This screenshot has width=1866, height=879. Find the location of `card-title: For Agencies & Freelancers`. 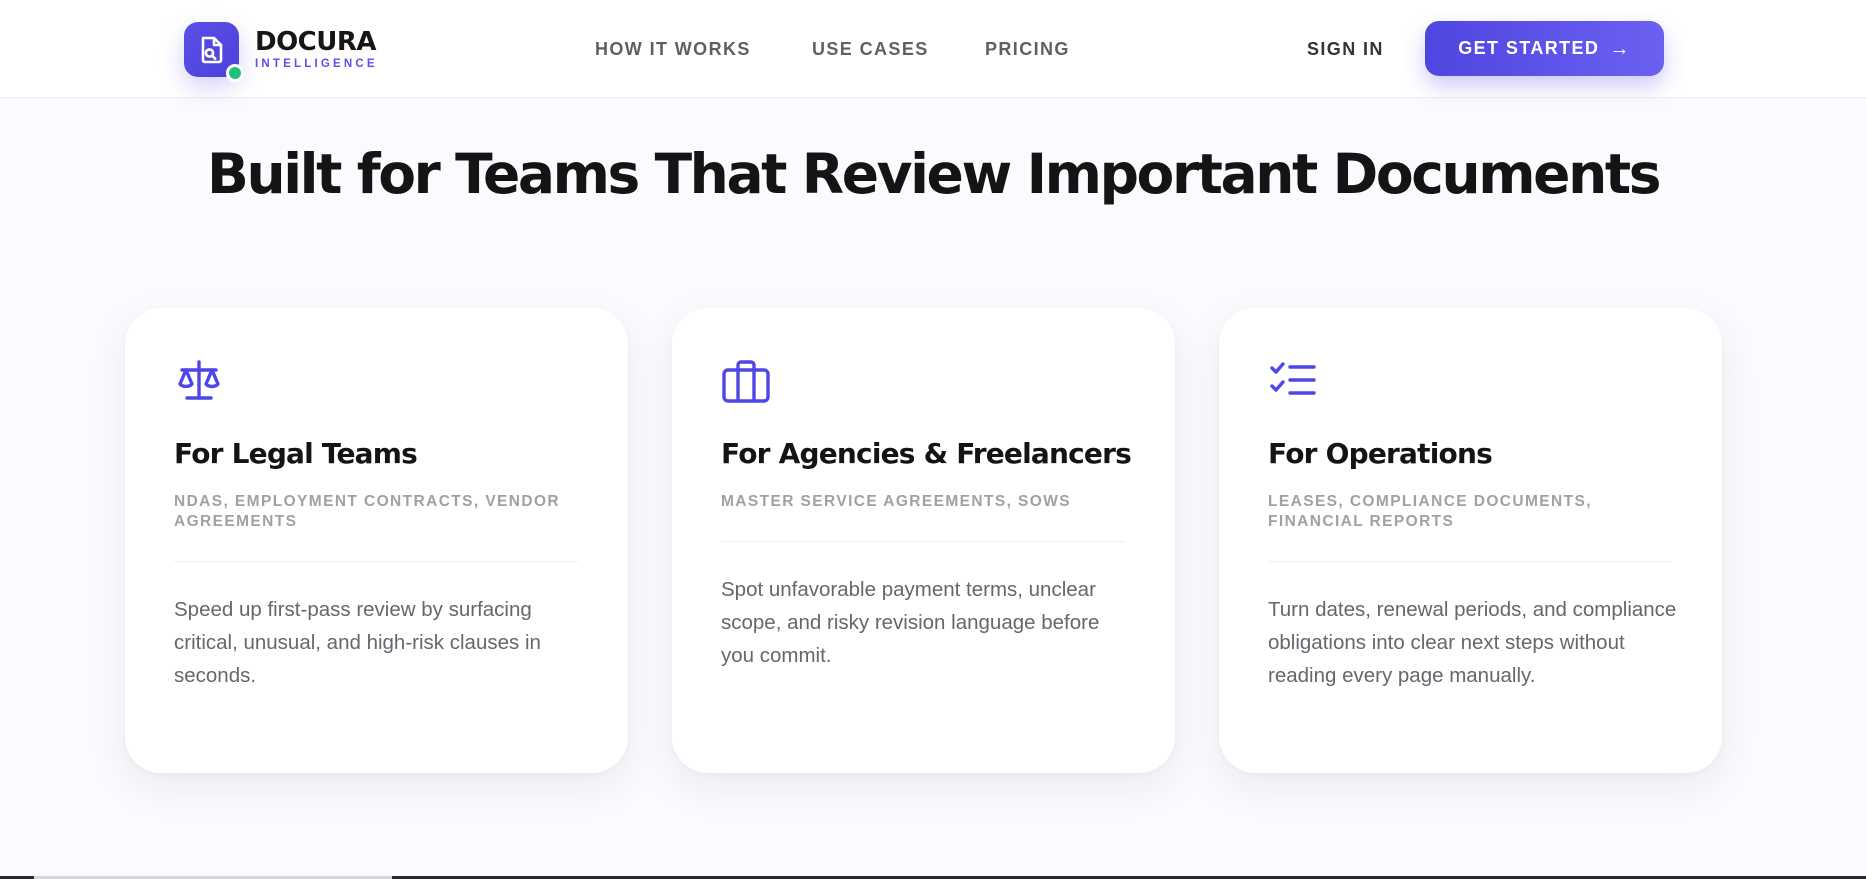

card-title: For Agencies & Freelancers is located at coordinates (926, 453).